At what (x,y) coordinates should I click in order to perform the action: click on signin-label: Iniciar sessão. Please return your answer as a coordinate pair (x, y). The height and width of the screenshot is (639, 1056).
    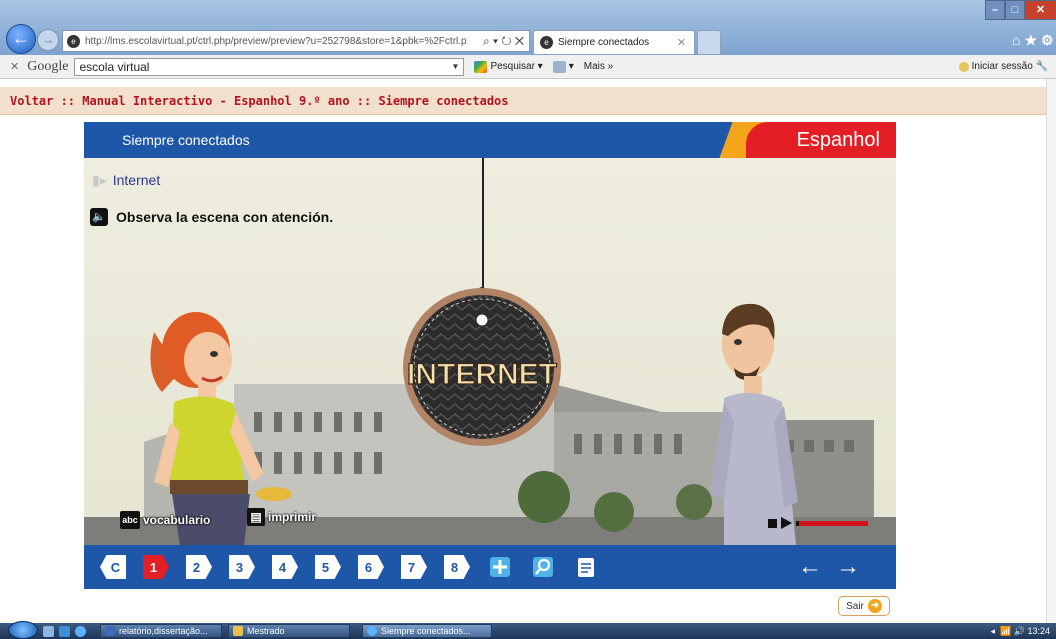
    Looking at the image, I should click on (1002, 66).